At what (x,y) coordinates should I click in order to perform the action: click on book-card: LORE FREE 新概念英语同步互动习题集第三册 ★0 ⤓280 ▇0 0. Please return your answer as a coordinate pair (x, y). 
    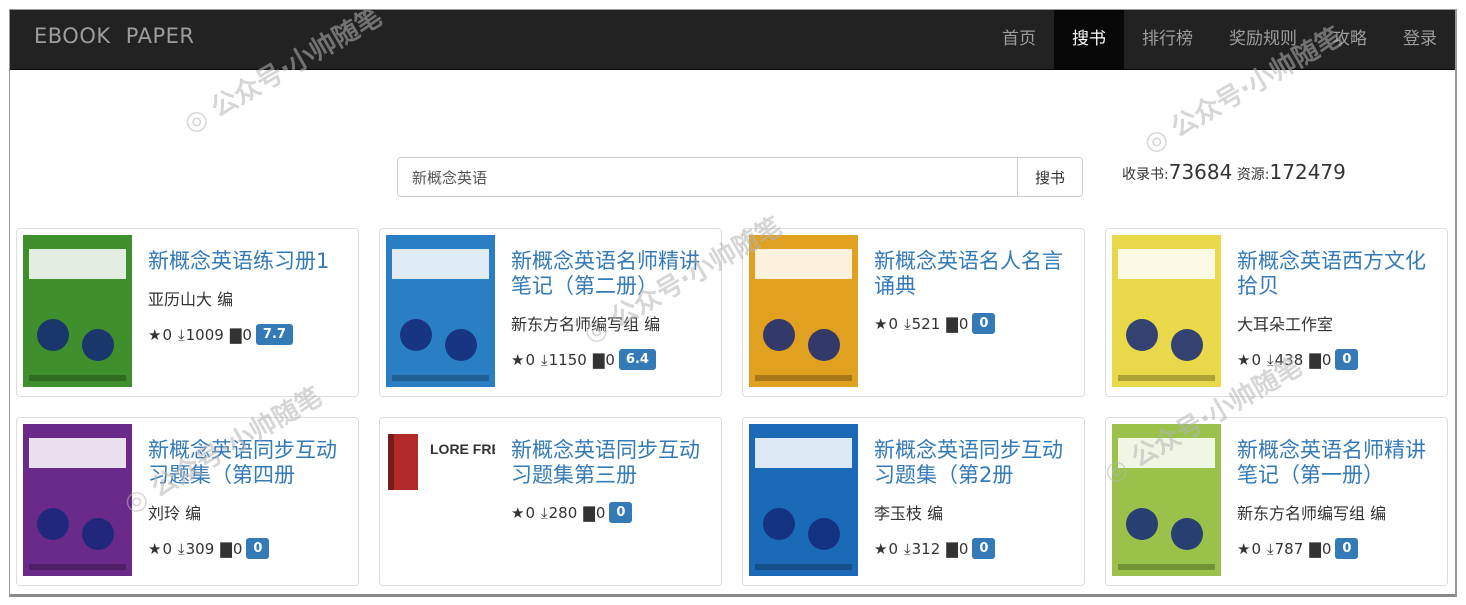
    Looking at the image, I should click on (550, 501).